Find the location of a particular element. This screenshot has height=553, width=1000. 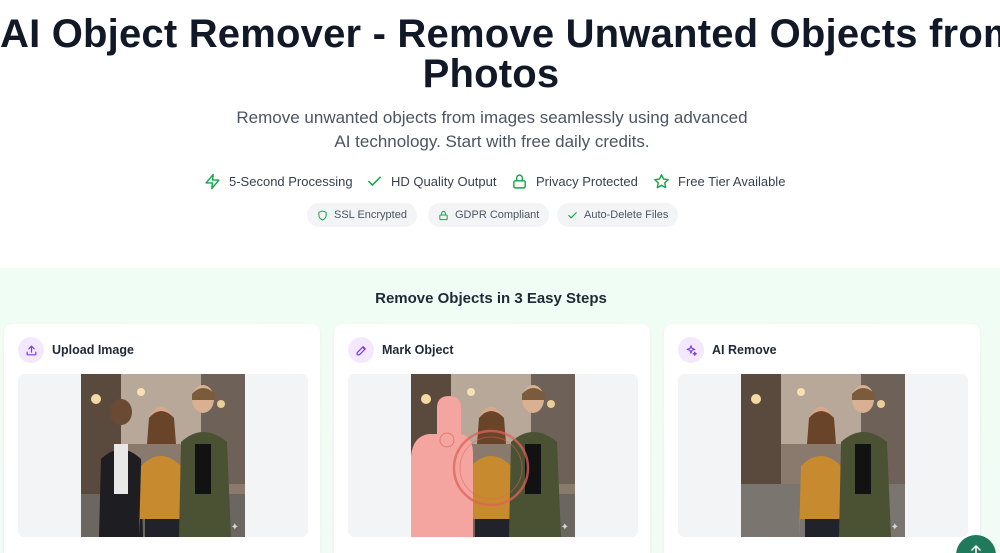

star-icon is located at coordinates (661, 180).